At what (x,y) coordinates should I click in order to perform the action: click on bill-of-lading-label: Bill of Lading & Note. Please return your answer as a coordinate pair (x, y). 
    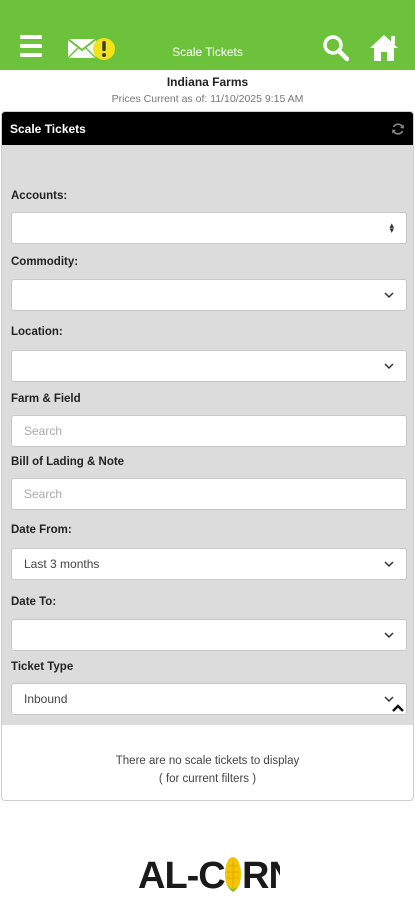
    Looking at the image, I should click on (68, 462).